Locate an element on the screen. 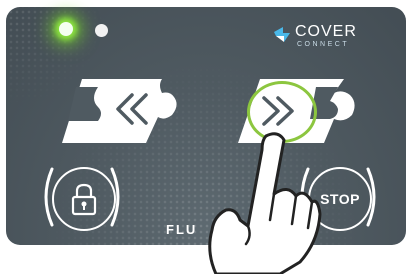 This screenshot has height=274, width=410. status-led-active is located at coordinates (66, 29).